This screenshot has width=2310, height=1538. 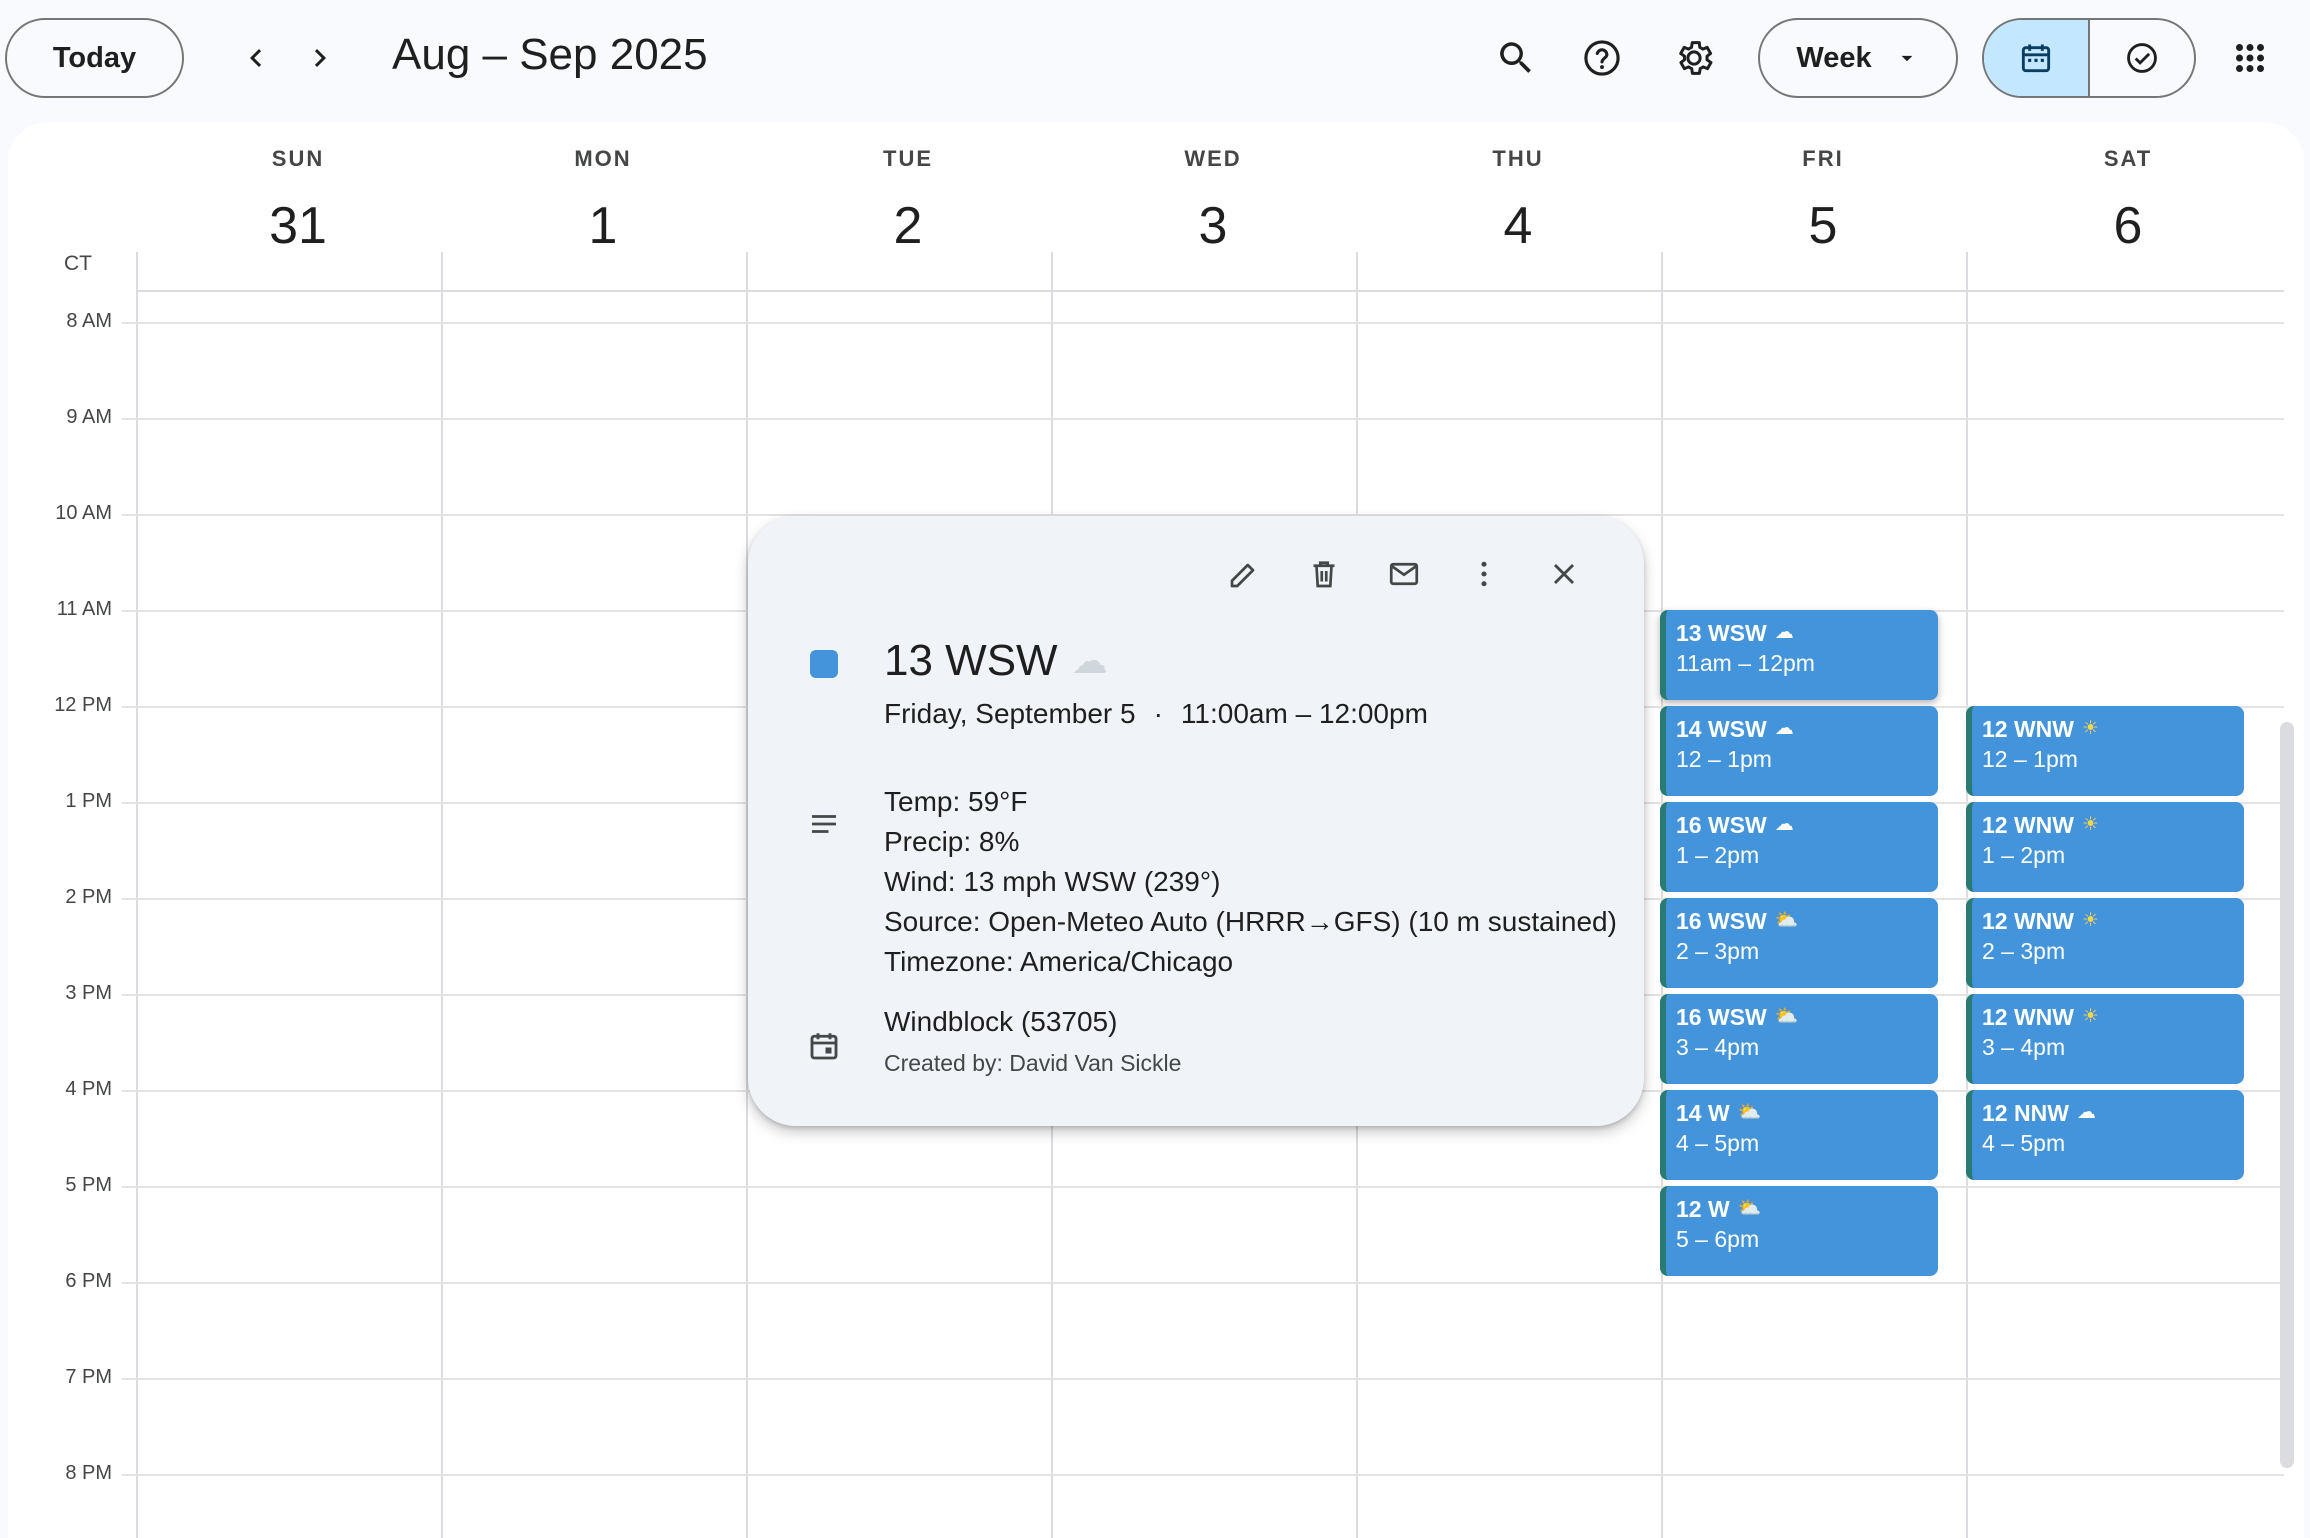 I want to click on previous-week-button, so click(x=256, y=58).